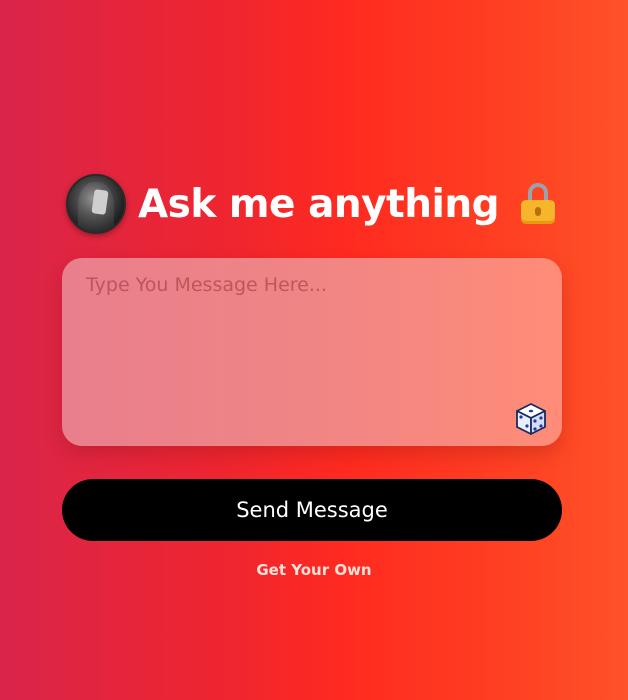 This screenshot has width=628, height=700. Describe the element at coordinates (96, 204) in the screenshot. I see `user-avatar` at that location.